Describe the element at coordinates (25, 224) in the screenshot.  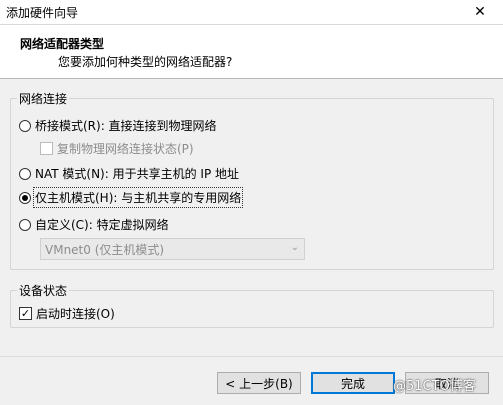
I see `custom-radio` at that location.